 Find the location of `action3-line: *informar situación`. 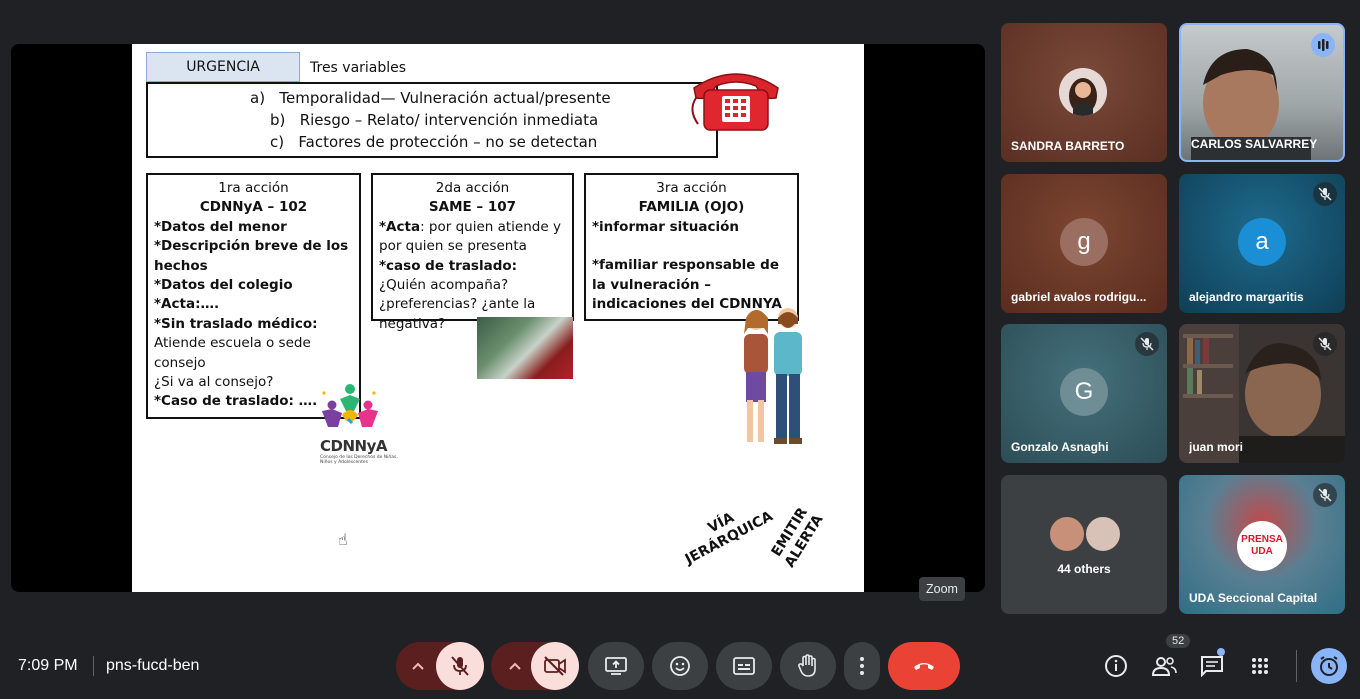

action3-line: *informar situación is located at coordinates (665, 226).